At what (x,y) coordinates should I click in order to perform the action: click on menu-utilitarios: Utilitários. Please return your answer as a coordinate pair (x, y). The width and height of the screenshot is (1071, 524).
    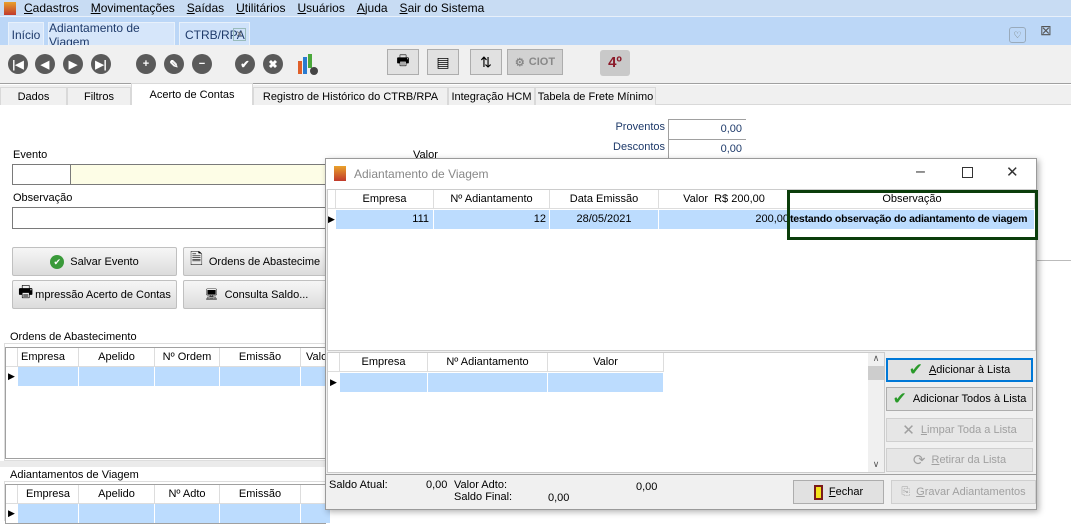
    Looking at the image, I should click on (260, 8).